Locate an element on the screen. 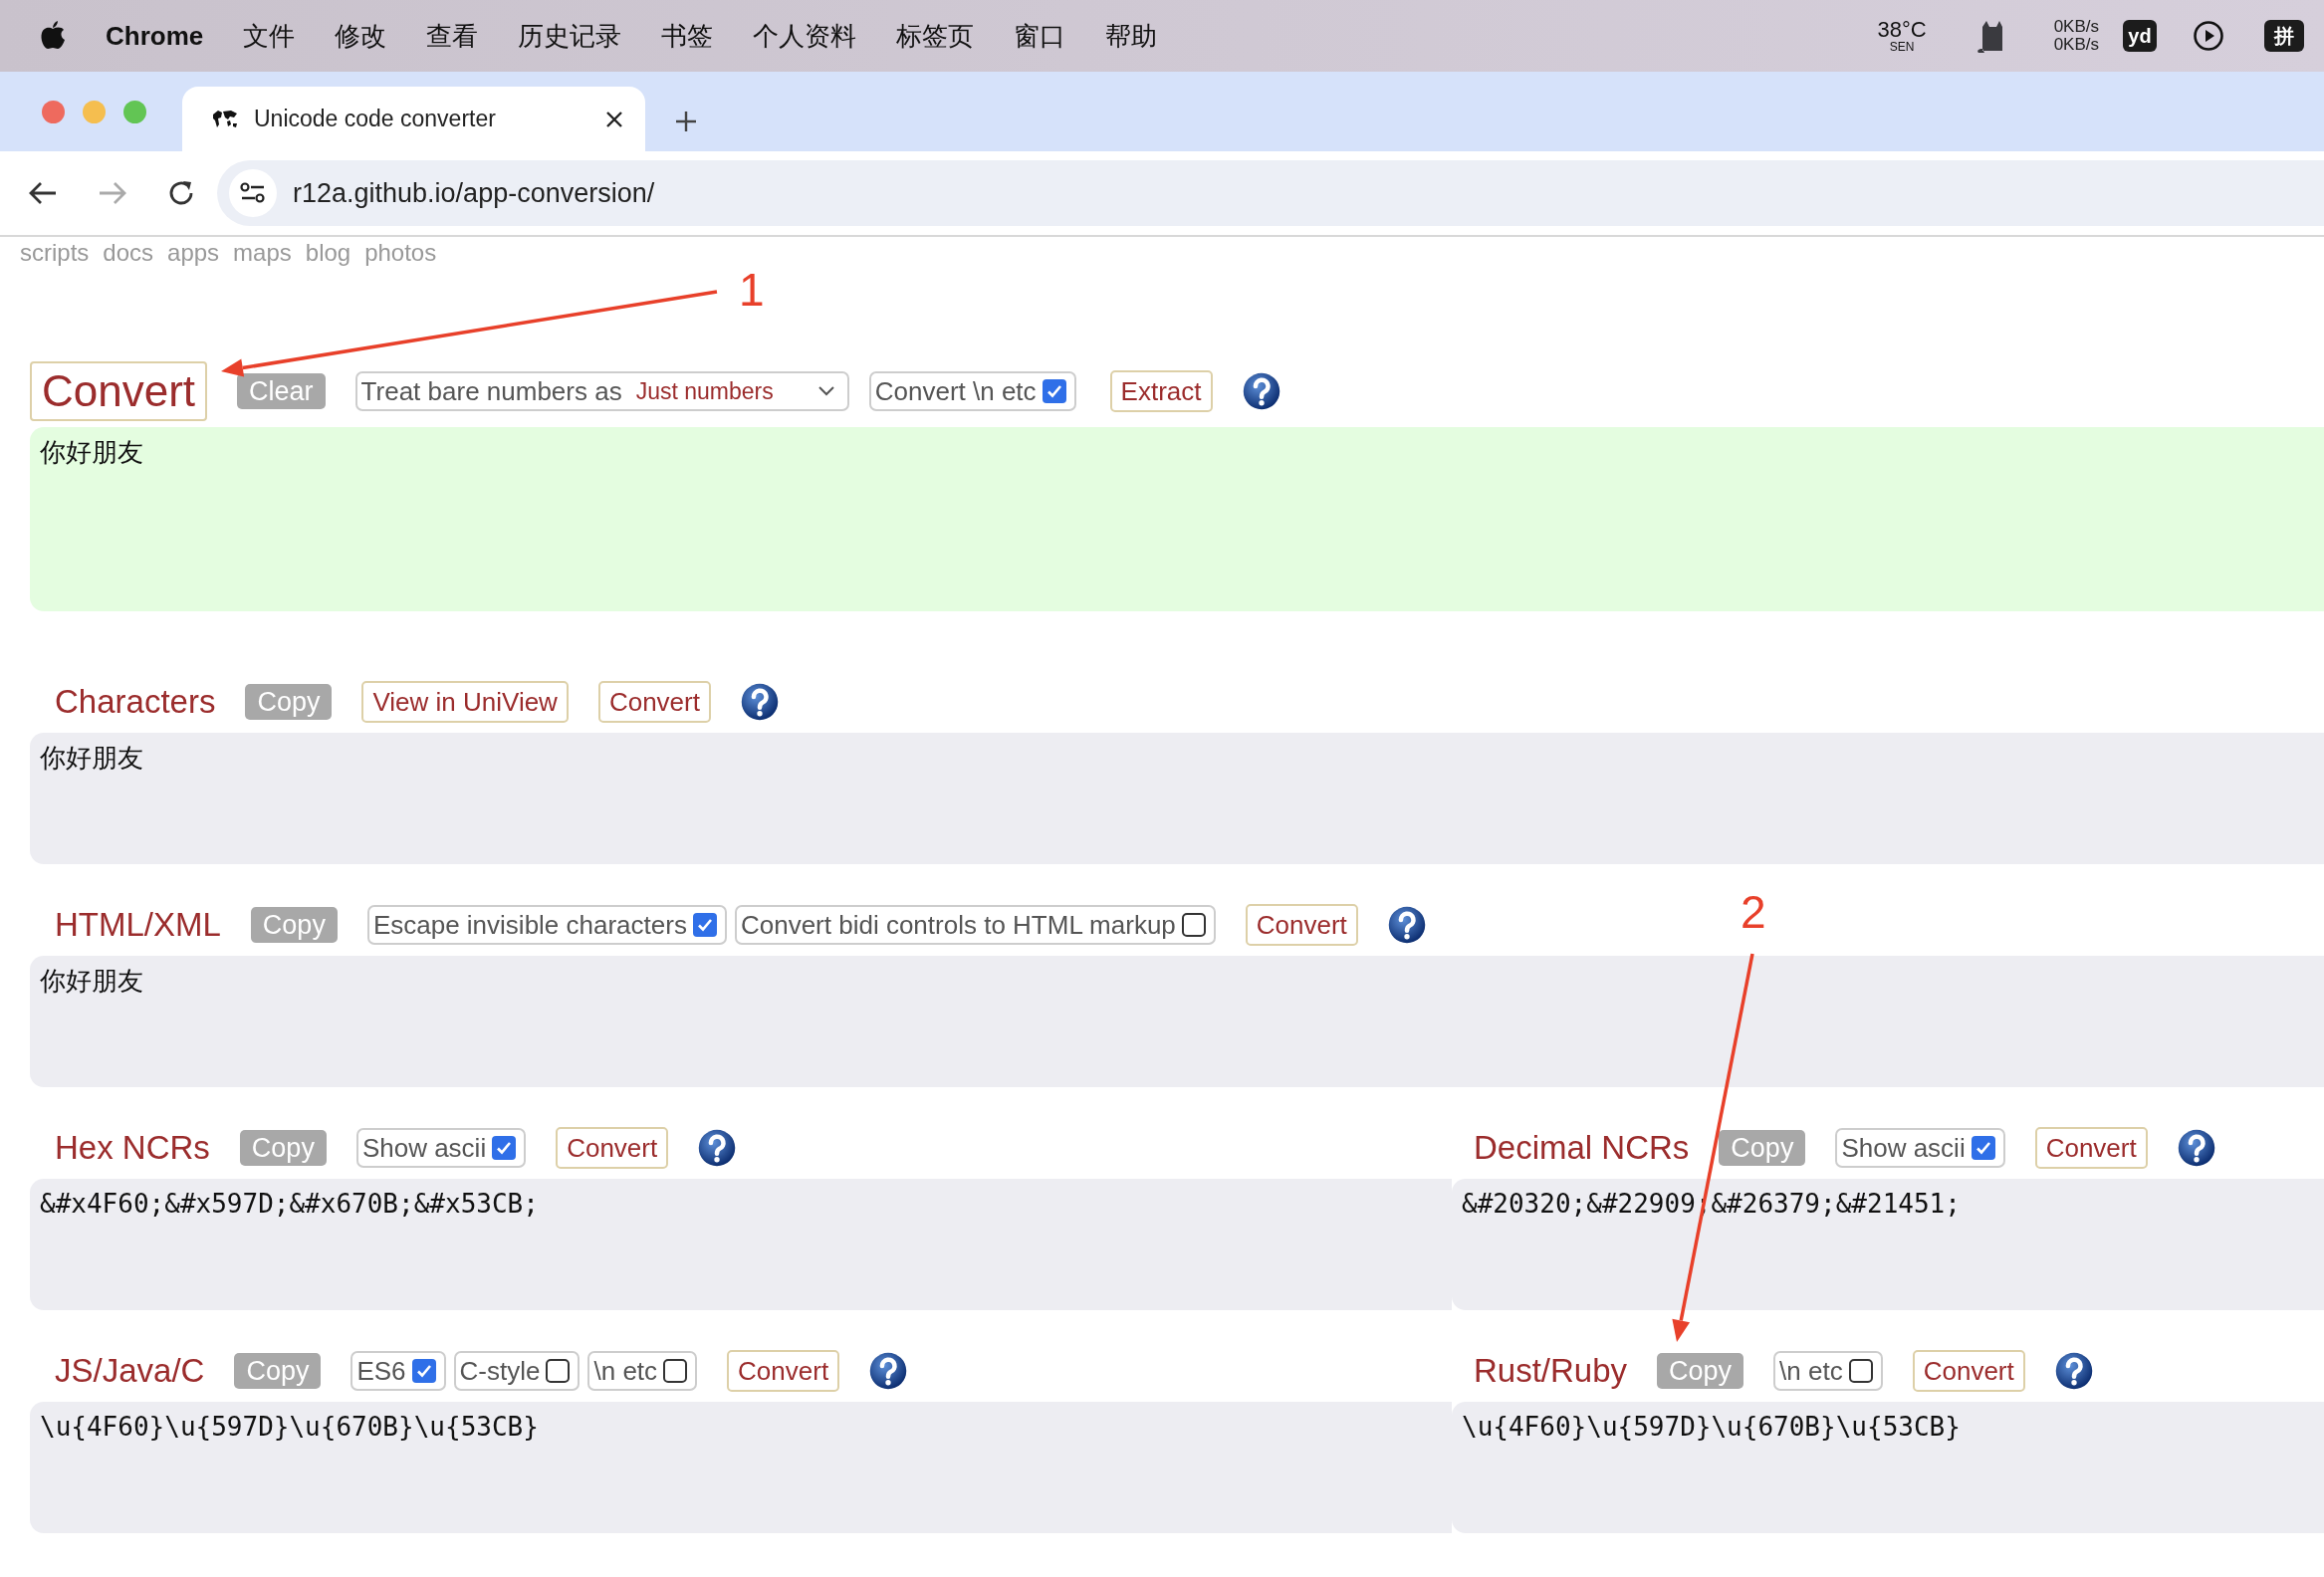  checkbox-label: Convert \n etc is located at coordinates (955, 391).